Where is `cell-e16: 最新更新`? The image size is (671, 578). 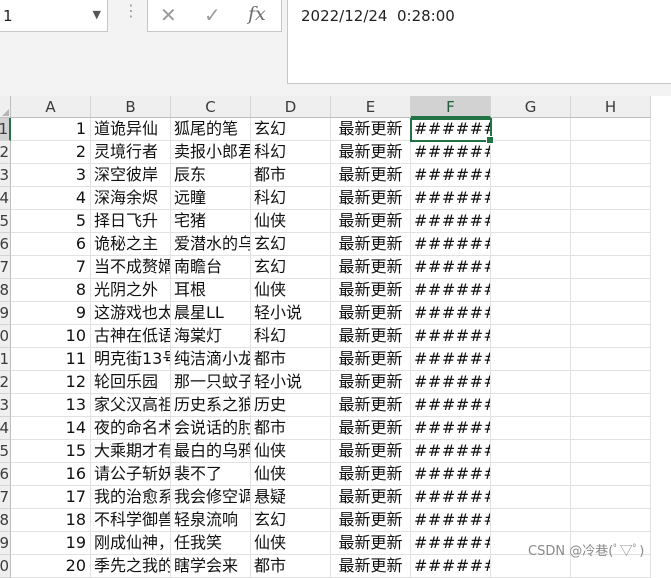 cell-e16: 最新更新 is located at coordinates (371, 474).